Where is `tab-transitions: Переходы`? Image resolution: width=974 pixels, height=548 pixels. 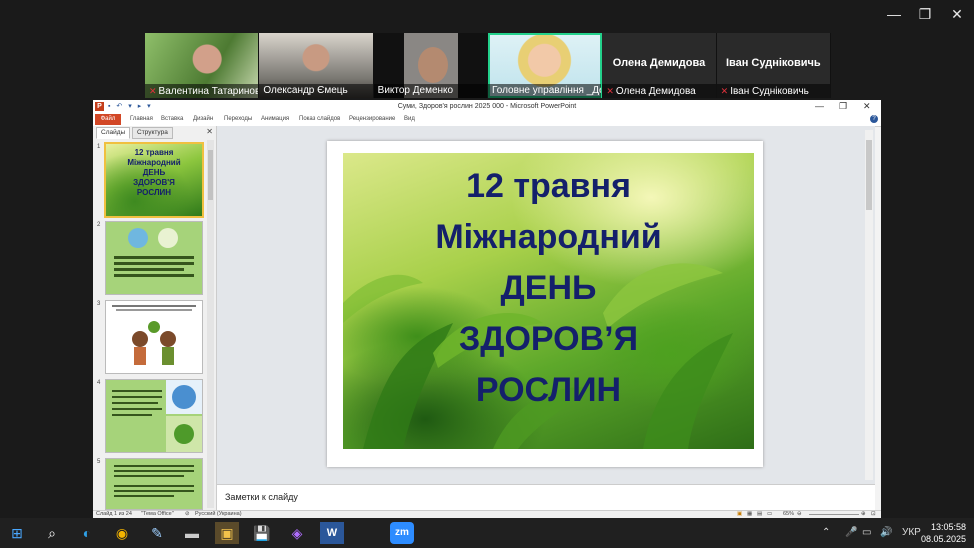
tab-transitions: Переходы is located at coordinates (238, 119).